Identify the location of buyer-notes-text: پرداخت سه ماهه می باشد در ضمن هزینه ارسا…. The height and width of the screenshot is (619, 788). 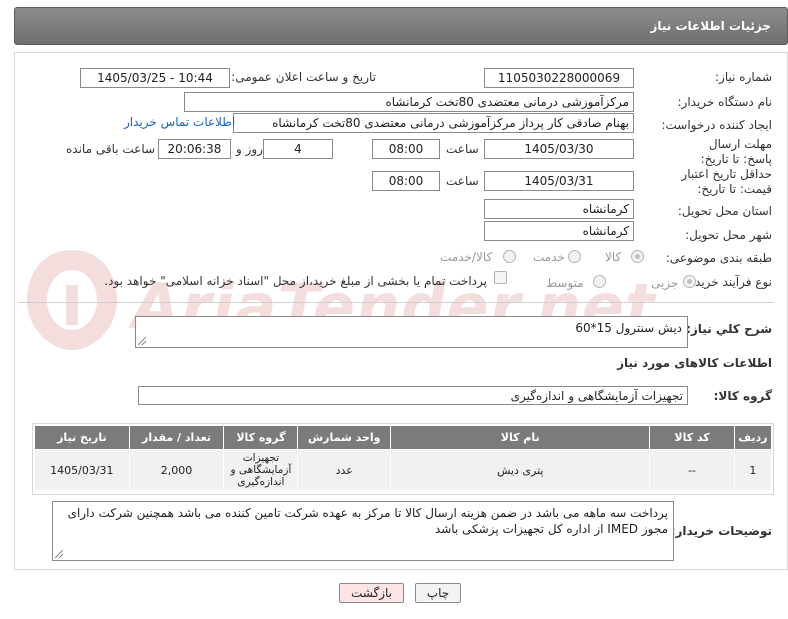
(367, 521).